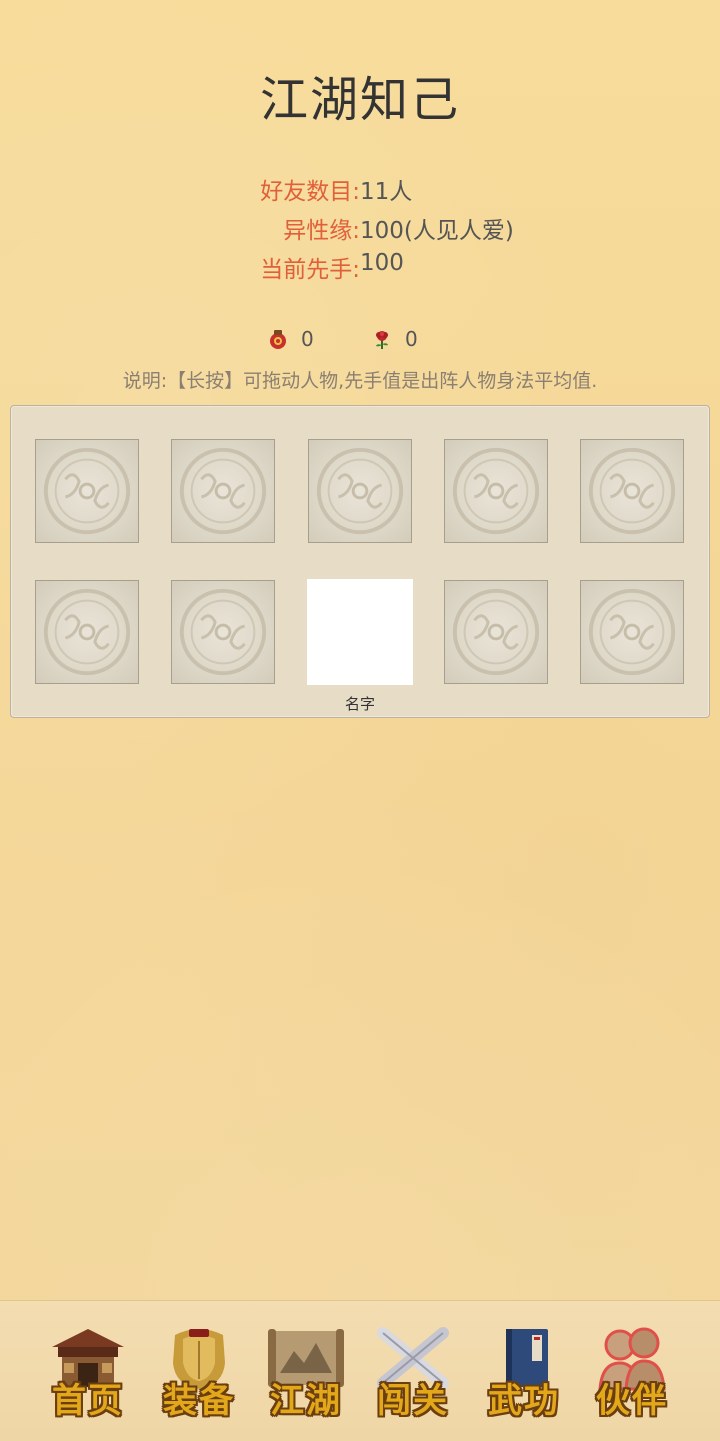 The width and height of the screenshot is (720, 1441). Describe the element at coordinates (310, 270) in the screenshot. I see `stat-label: 当前先手:` at that location.